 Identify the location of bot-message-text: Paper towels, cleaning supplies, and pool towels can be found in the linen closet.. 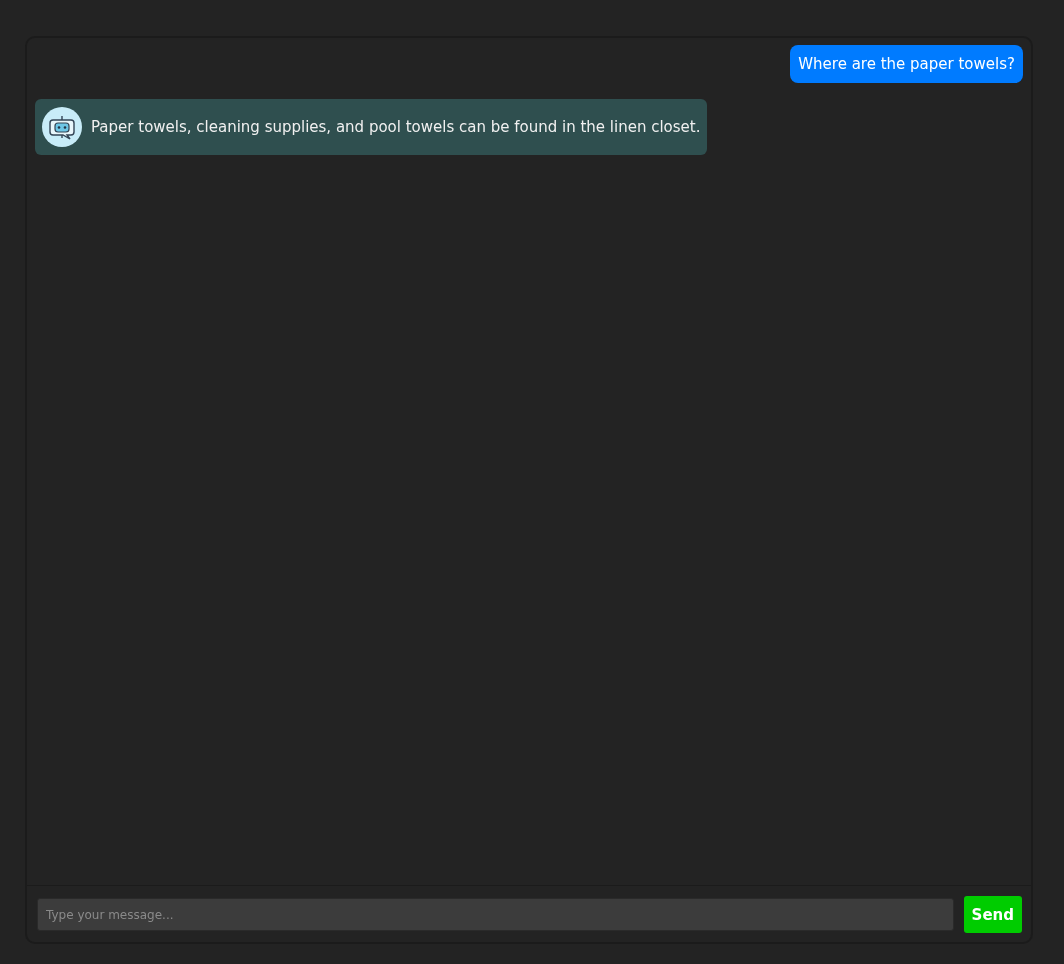
(396, 127).